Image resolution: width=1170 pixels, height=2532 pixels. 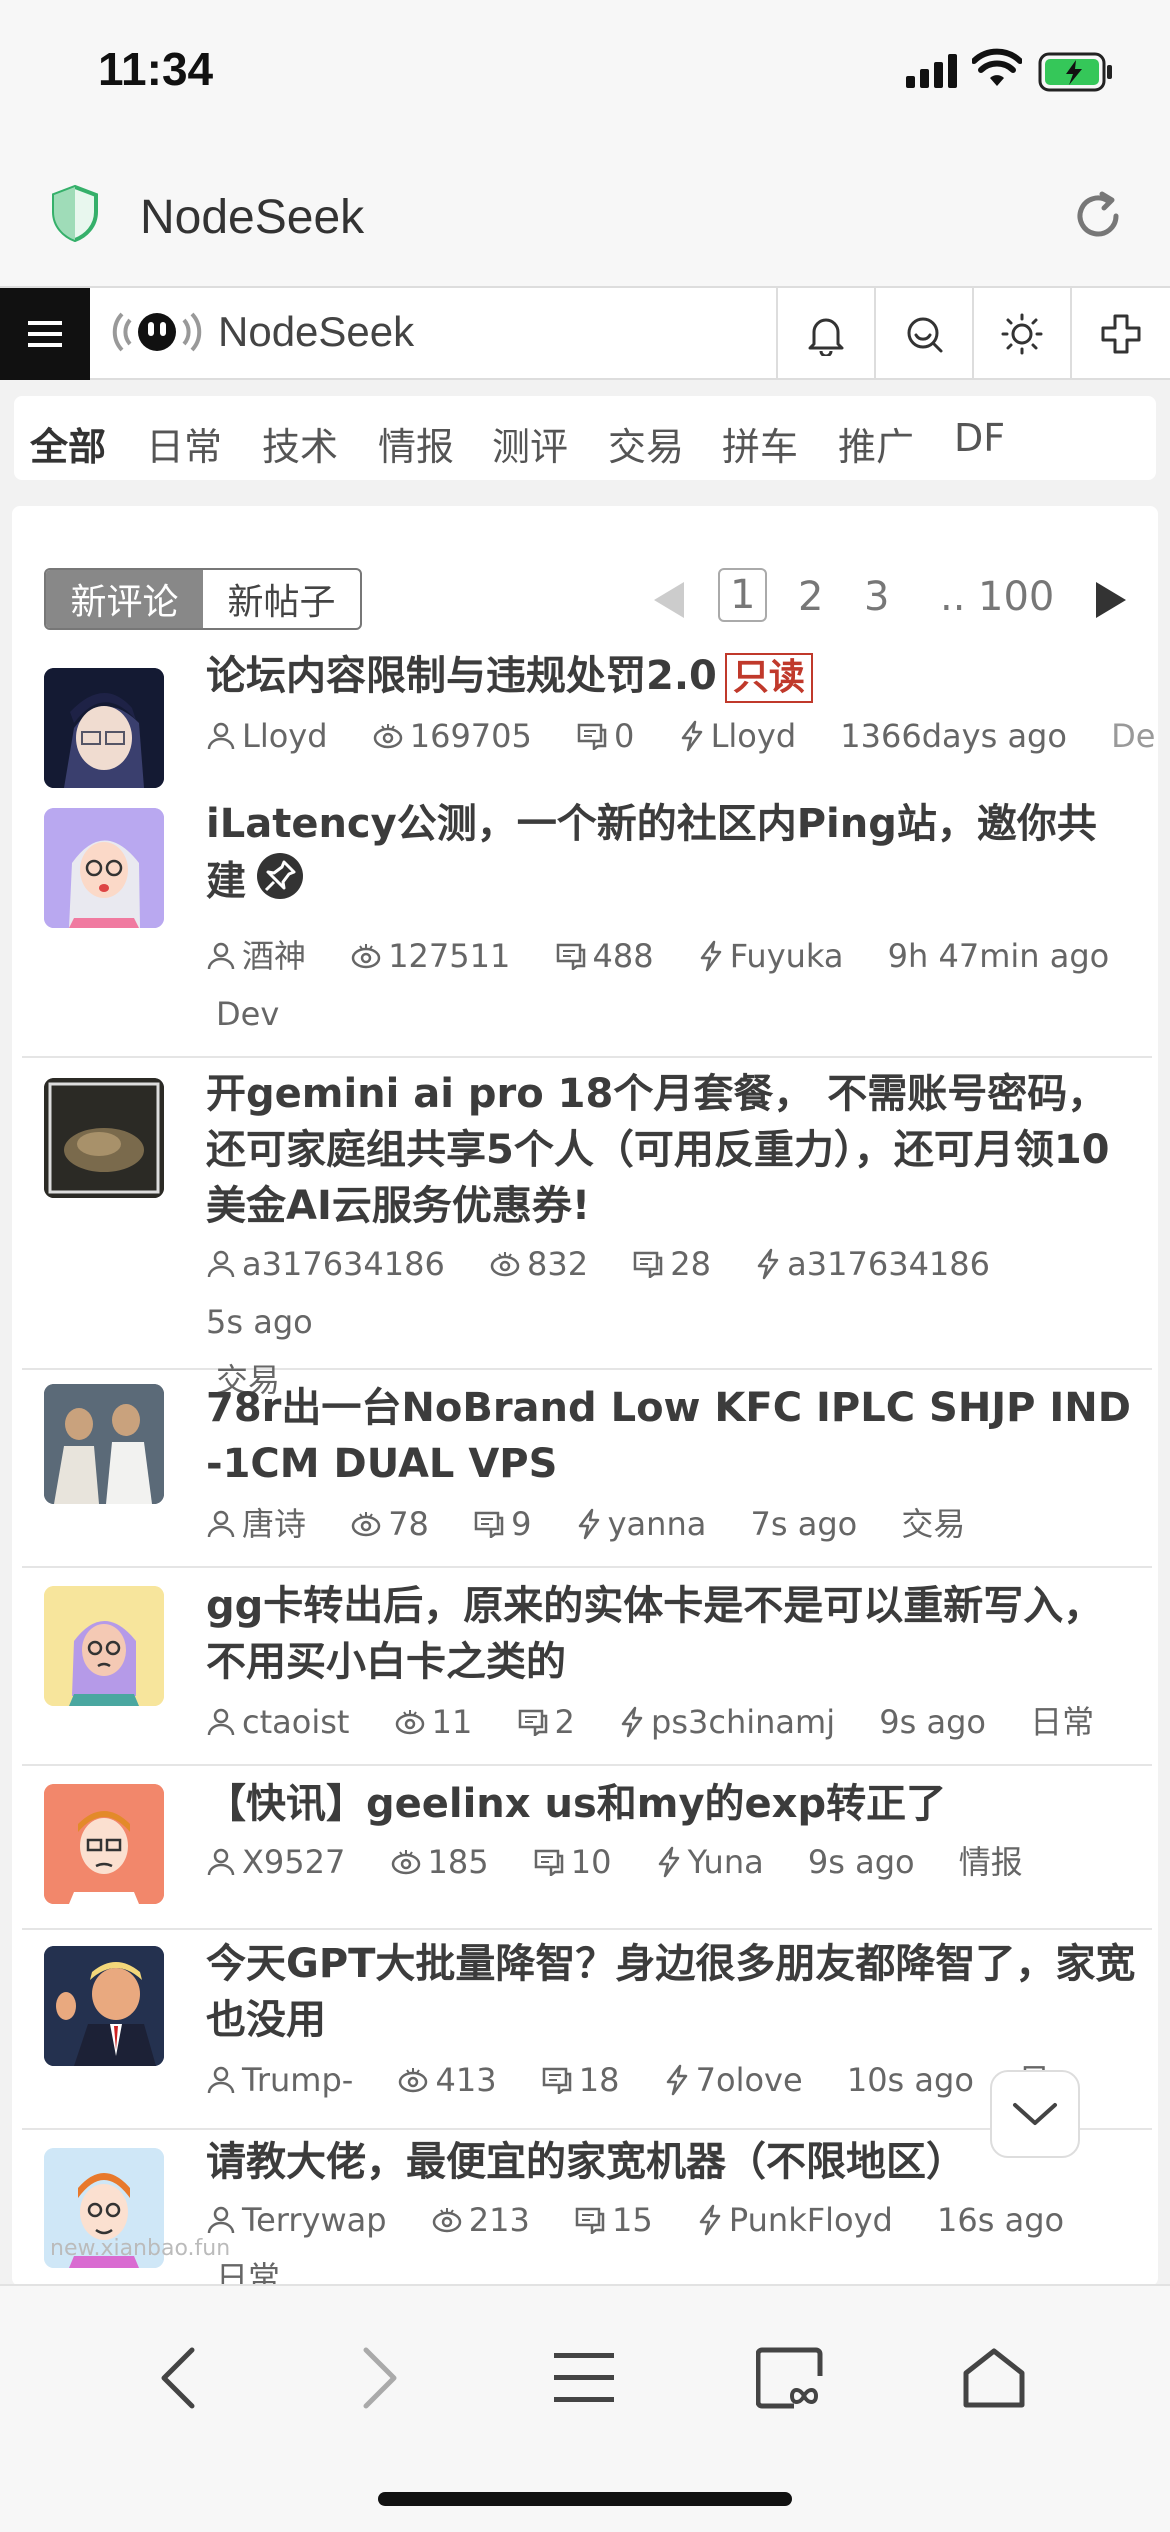 I want to click on home-icon, so click(x=994, y=2378).